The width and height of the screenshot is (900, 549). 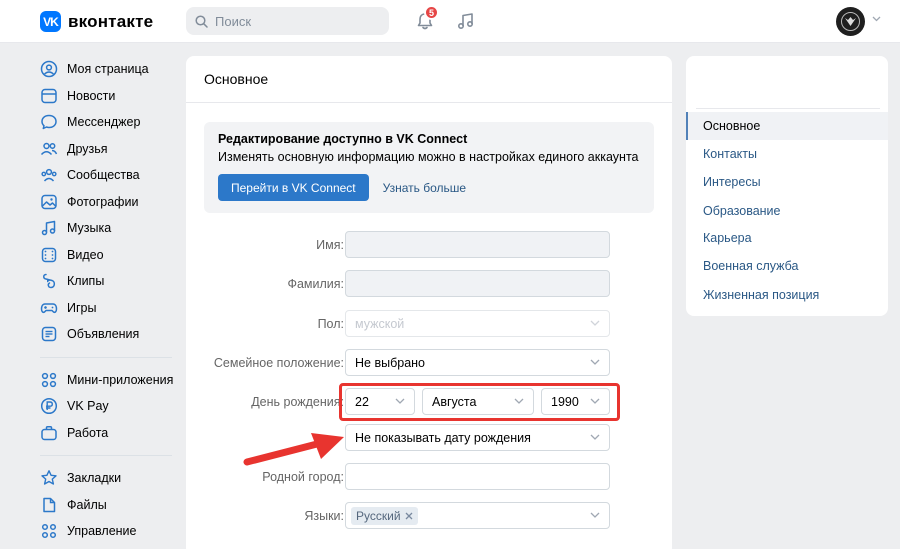 What do you see at coordinates (87, 504) in the screenshot?
I see `menu-label: Файлы` at bounding box center [87, 504].